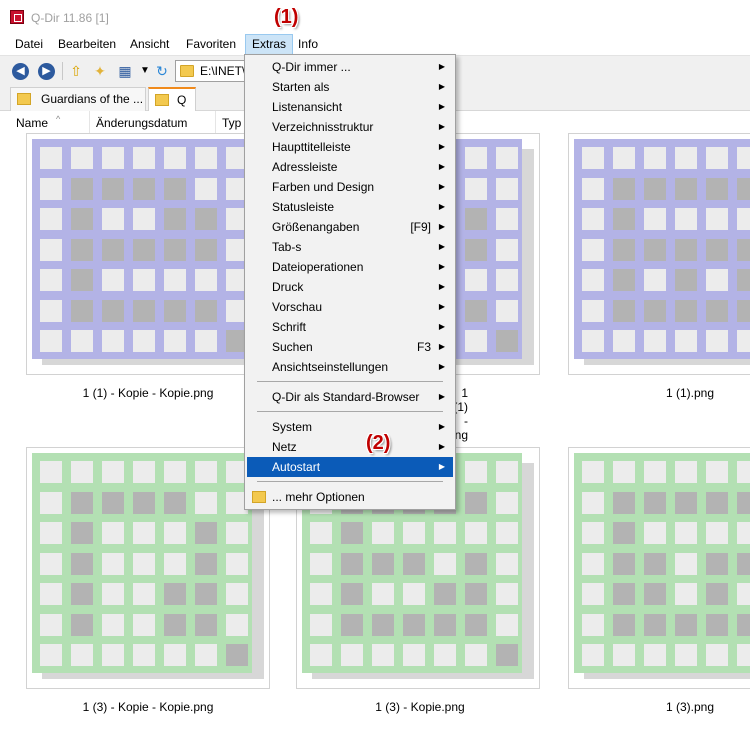  Describe the element at coordinates (125, 71) in the screenshot. I see `view-mode-icon: ▦` at that location.